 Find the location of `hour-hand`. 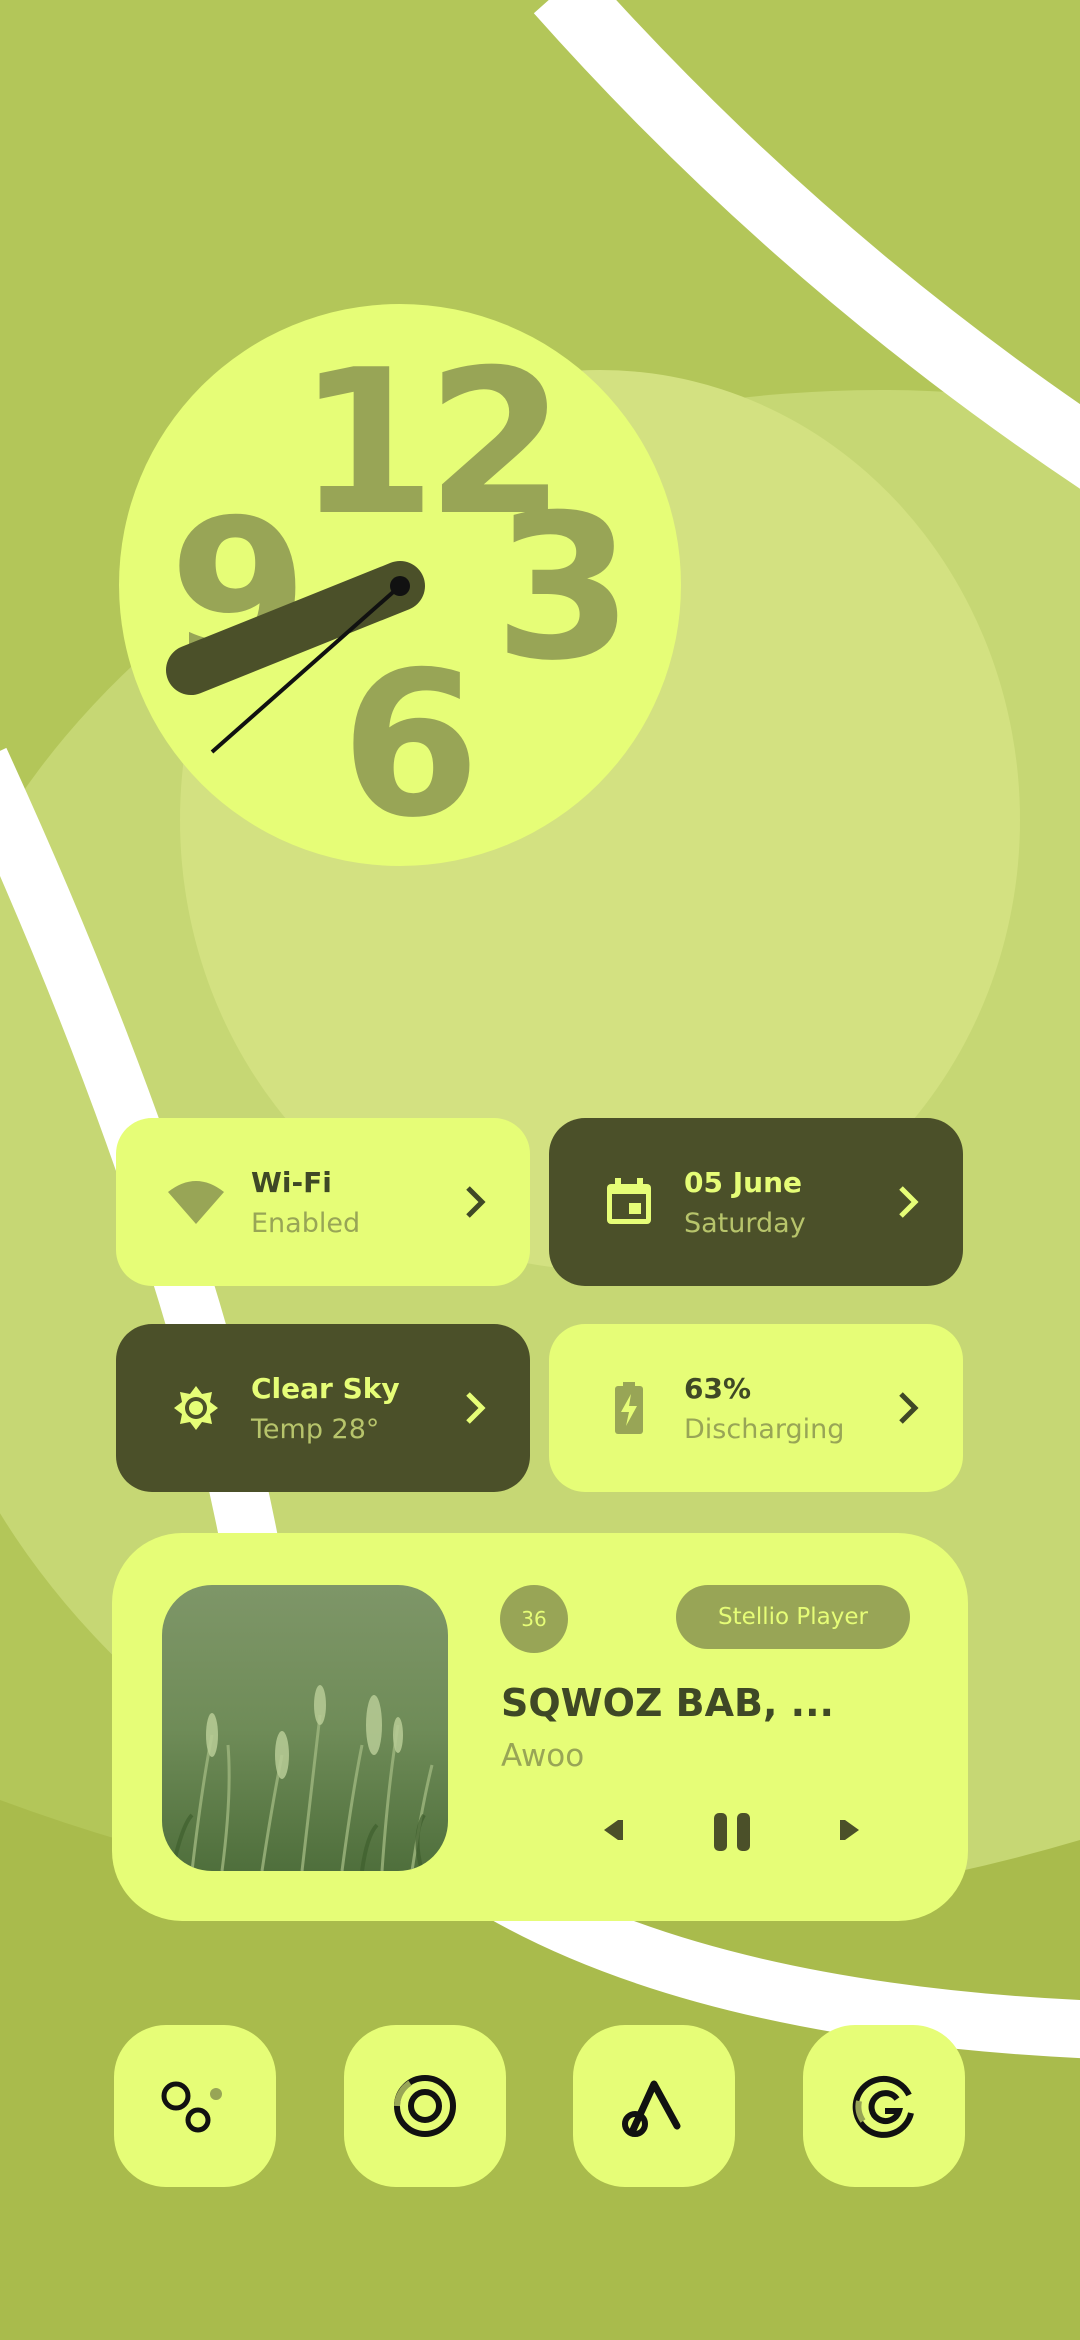

hour-hand is located at coordinates (295, 628).